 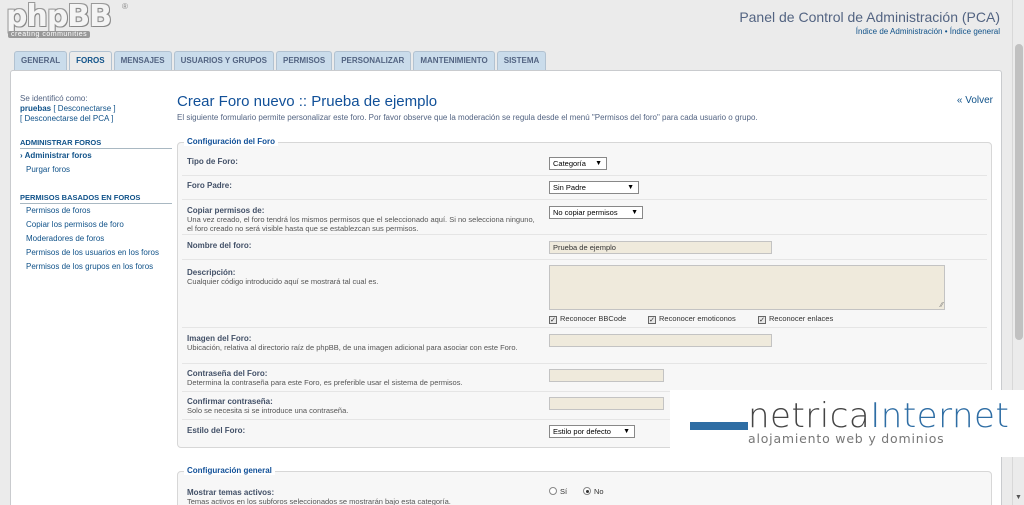 I want to click on checkbox-label: Reconocer enlaces, so click(x=801, y=318).